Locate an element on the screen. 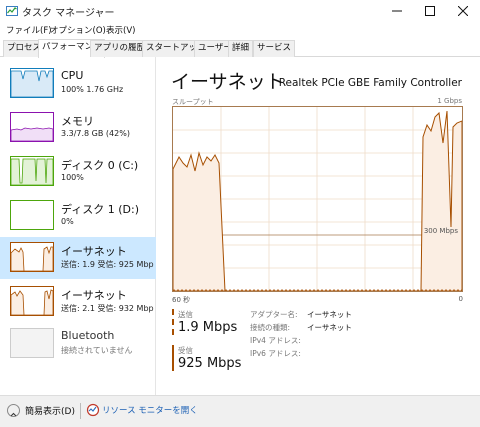 Image resolution: width=480 pixels, height=427 pixels. time-axis-label: 60 秒 is located at coordinates (181, 300).